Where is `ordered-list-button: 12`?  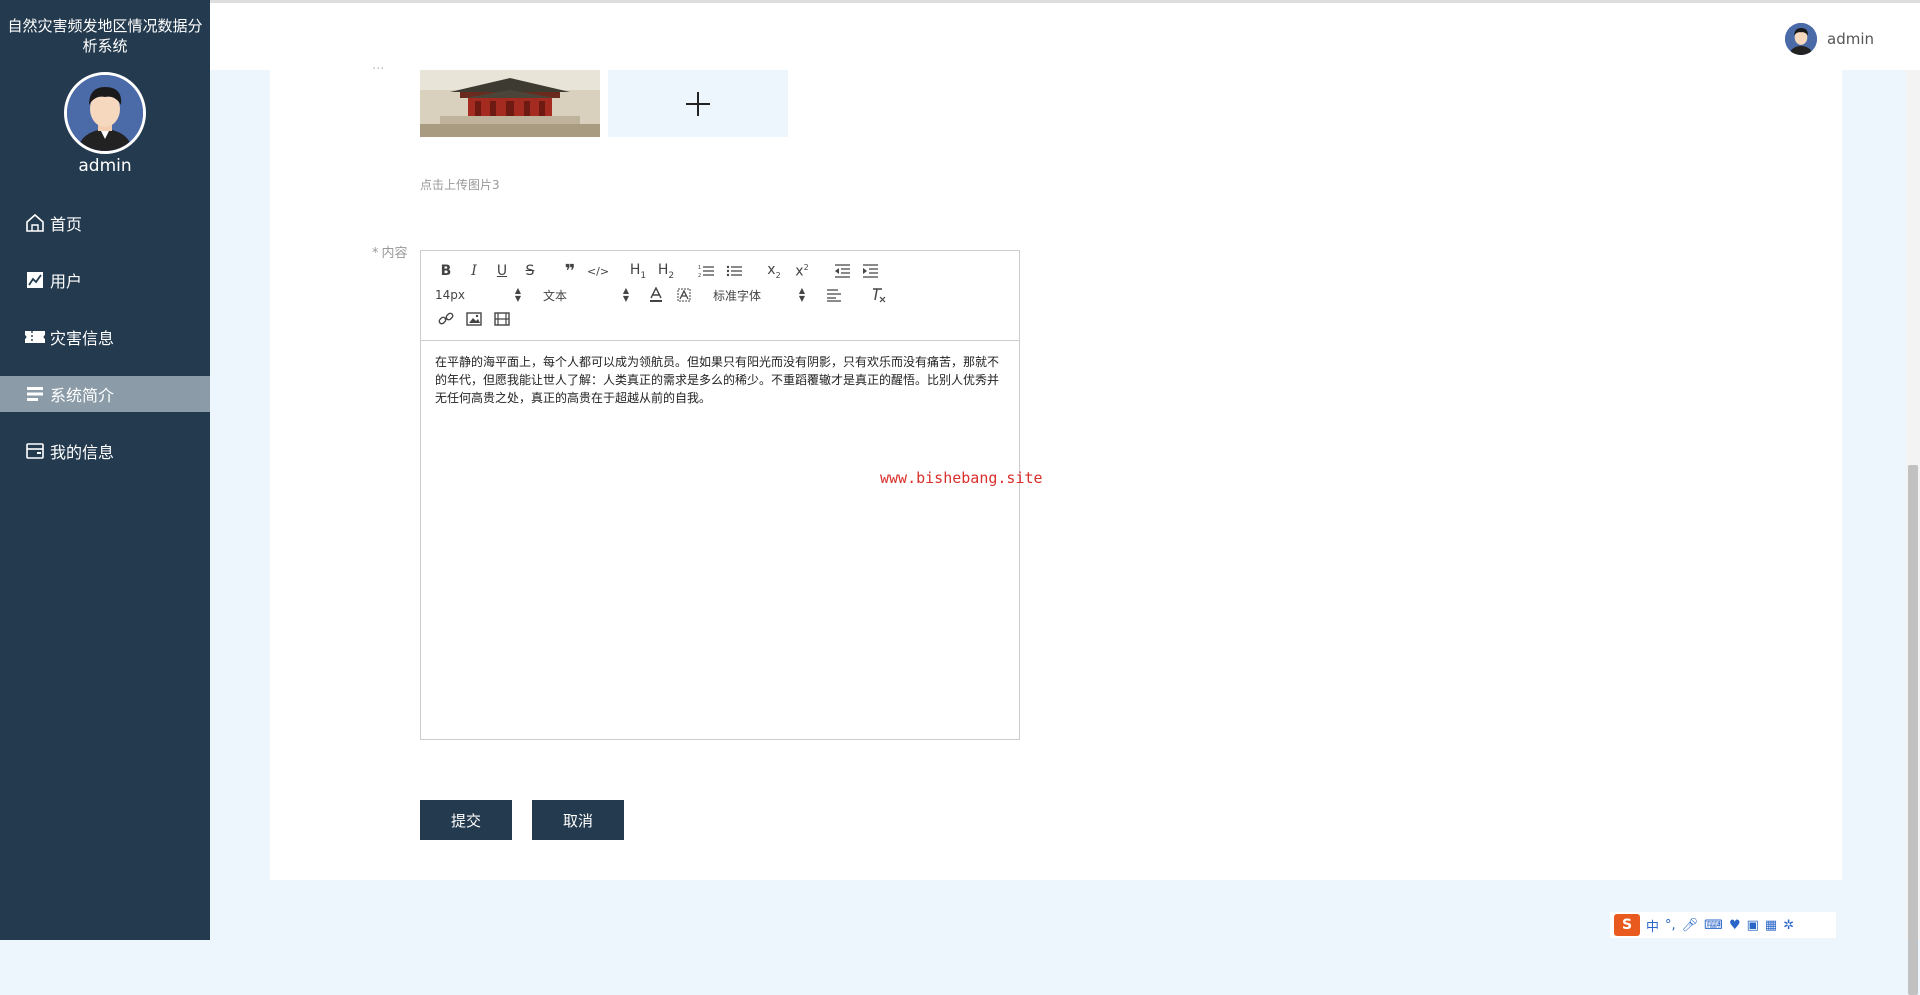 ordered-list-button: 12 is located at coordinates (706, 271).